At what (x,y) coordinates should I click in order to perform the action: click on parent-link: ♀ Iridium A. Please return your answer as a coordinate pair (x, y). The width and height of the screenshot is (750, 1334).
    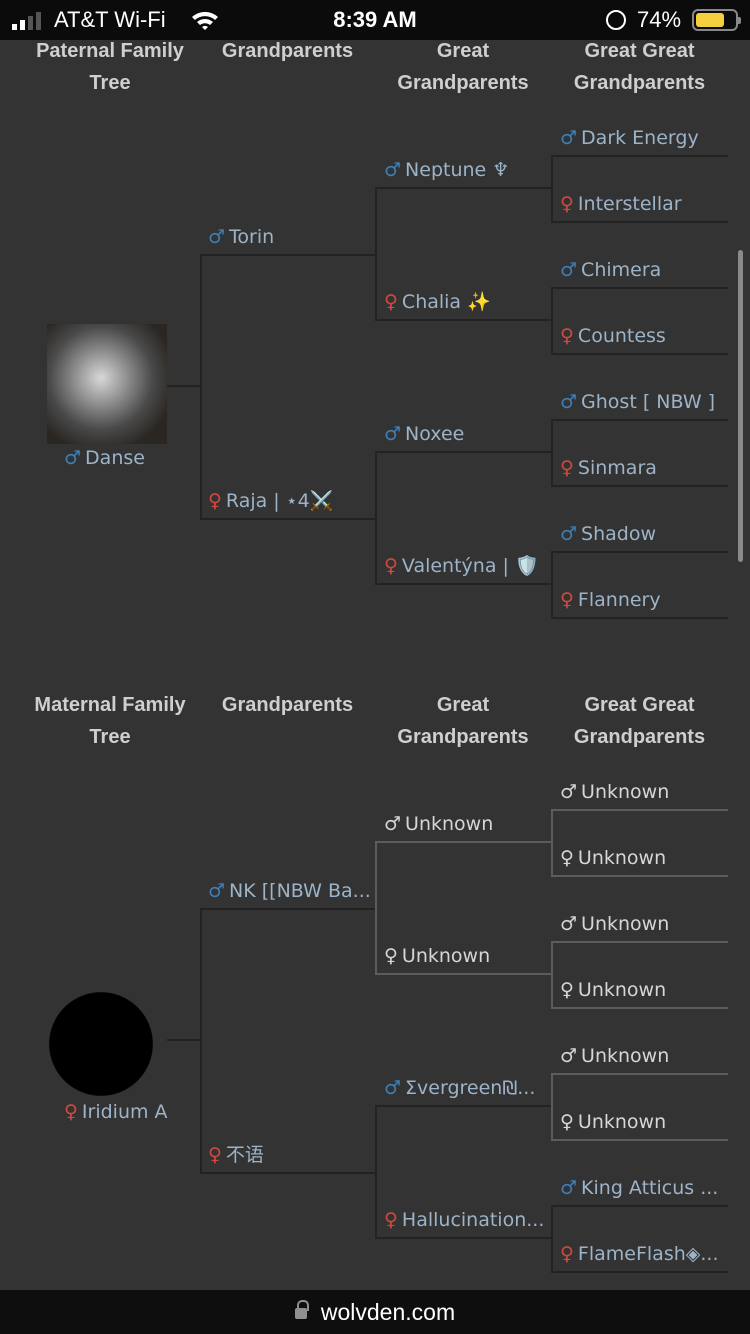
    Looking at the image, I should click on (134, 1112).